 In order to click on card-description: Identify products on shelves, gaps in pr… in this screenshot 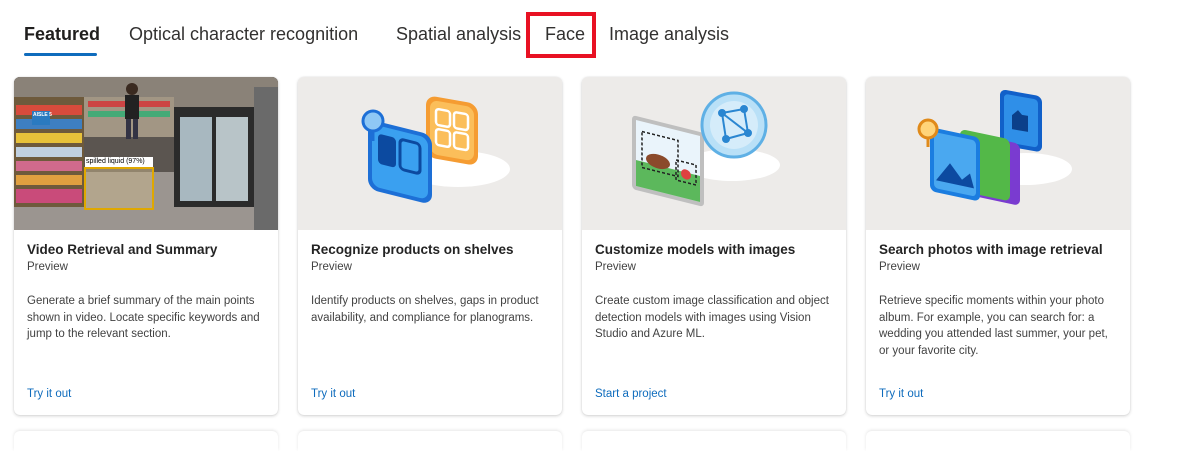, I will do `click(425, 309)`.